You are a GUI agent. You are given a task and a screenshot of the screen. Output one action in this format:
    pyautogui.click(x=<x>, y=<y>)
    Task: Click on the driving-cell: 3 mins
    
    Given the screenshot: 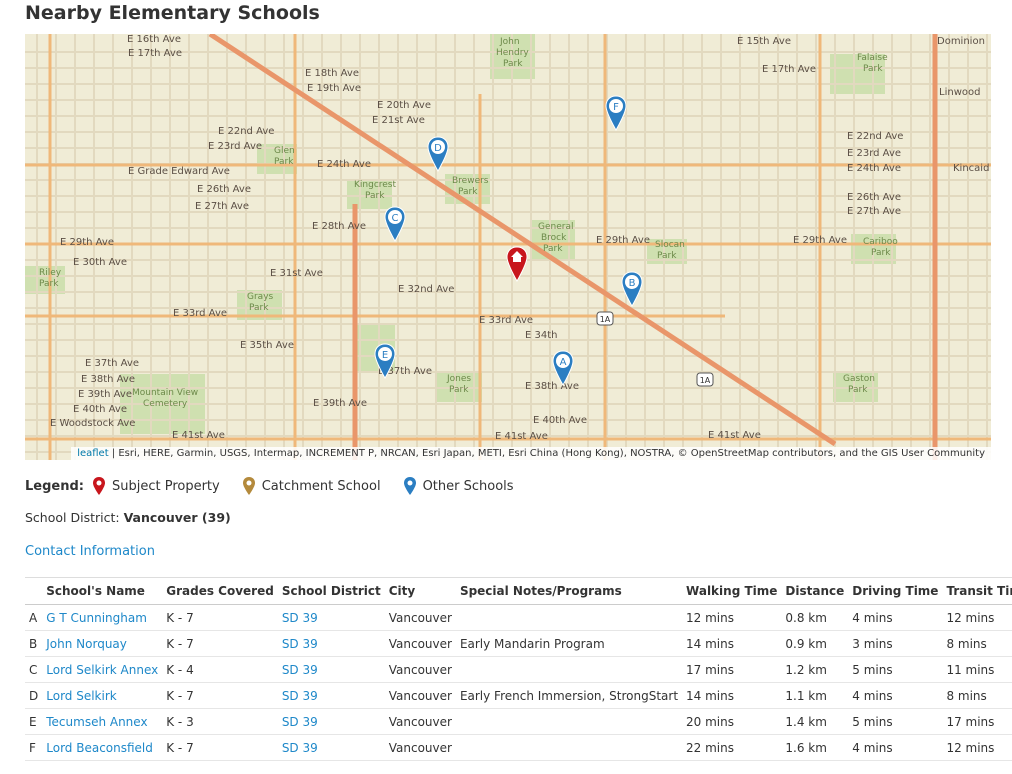 What is the action you would take?
    pyautogui.click(x=895, y=643)
    